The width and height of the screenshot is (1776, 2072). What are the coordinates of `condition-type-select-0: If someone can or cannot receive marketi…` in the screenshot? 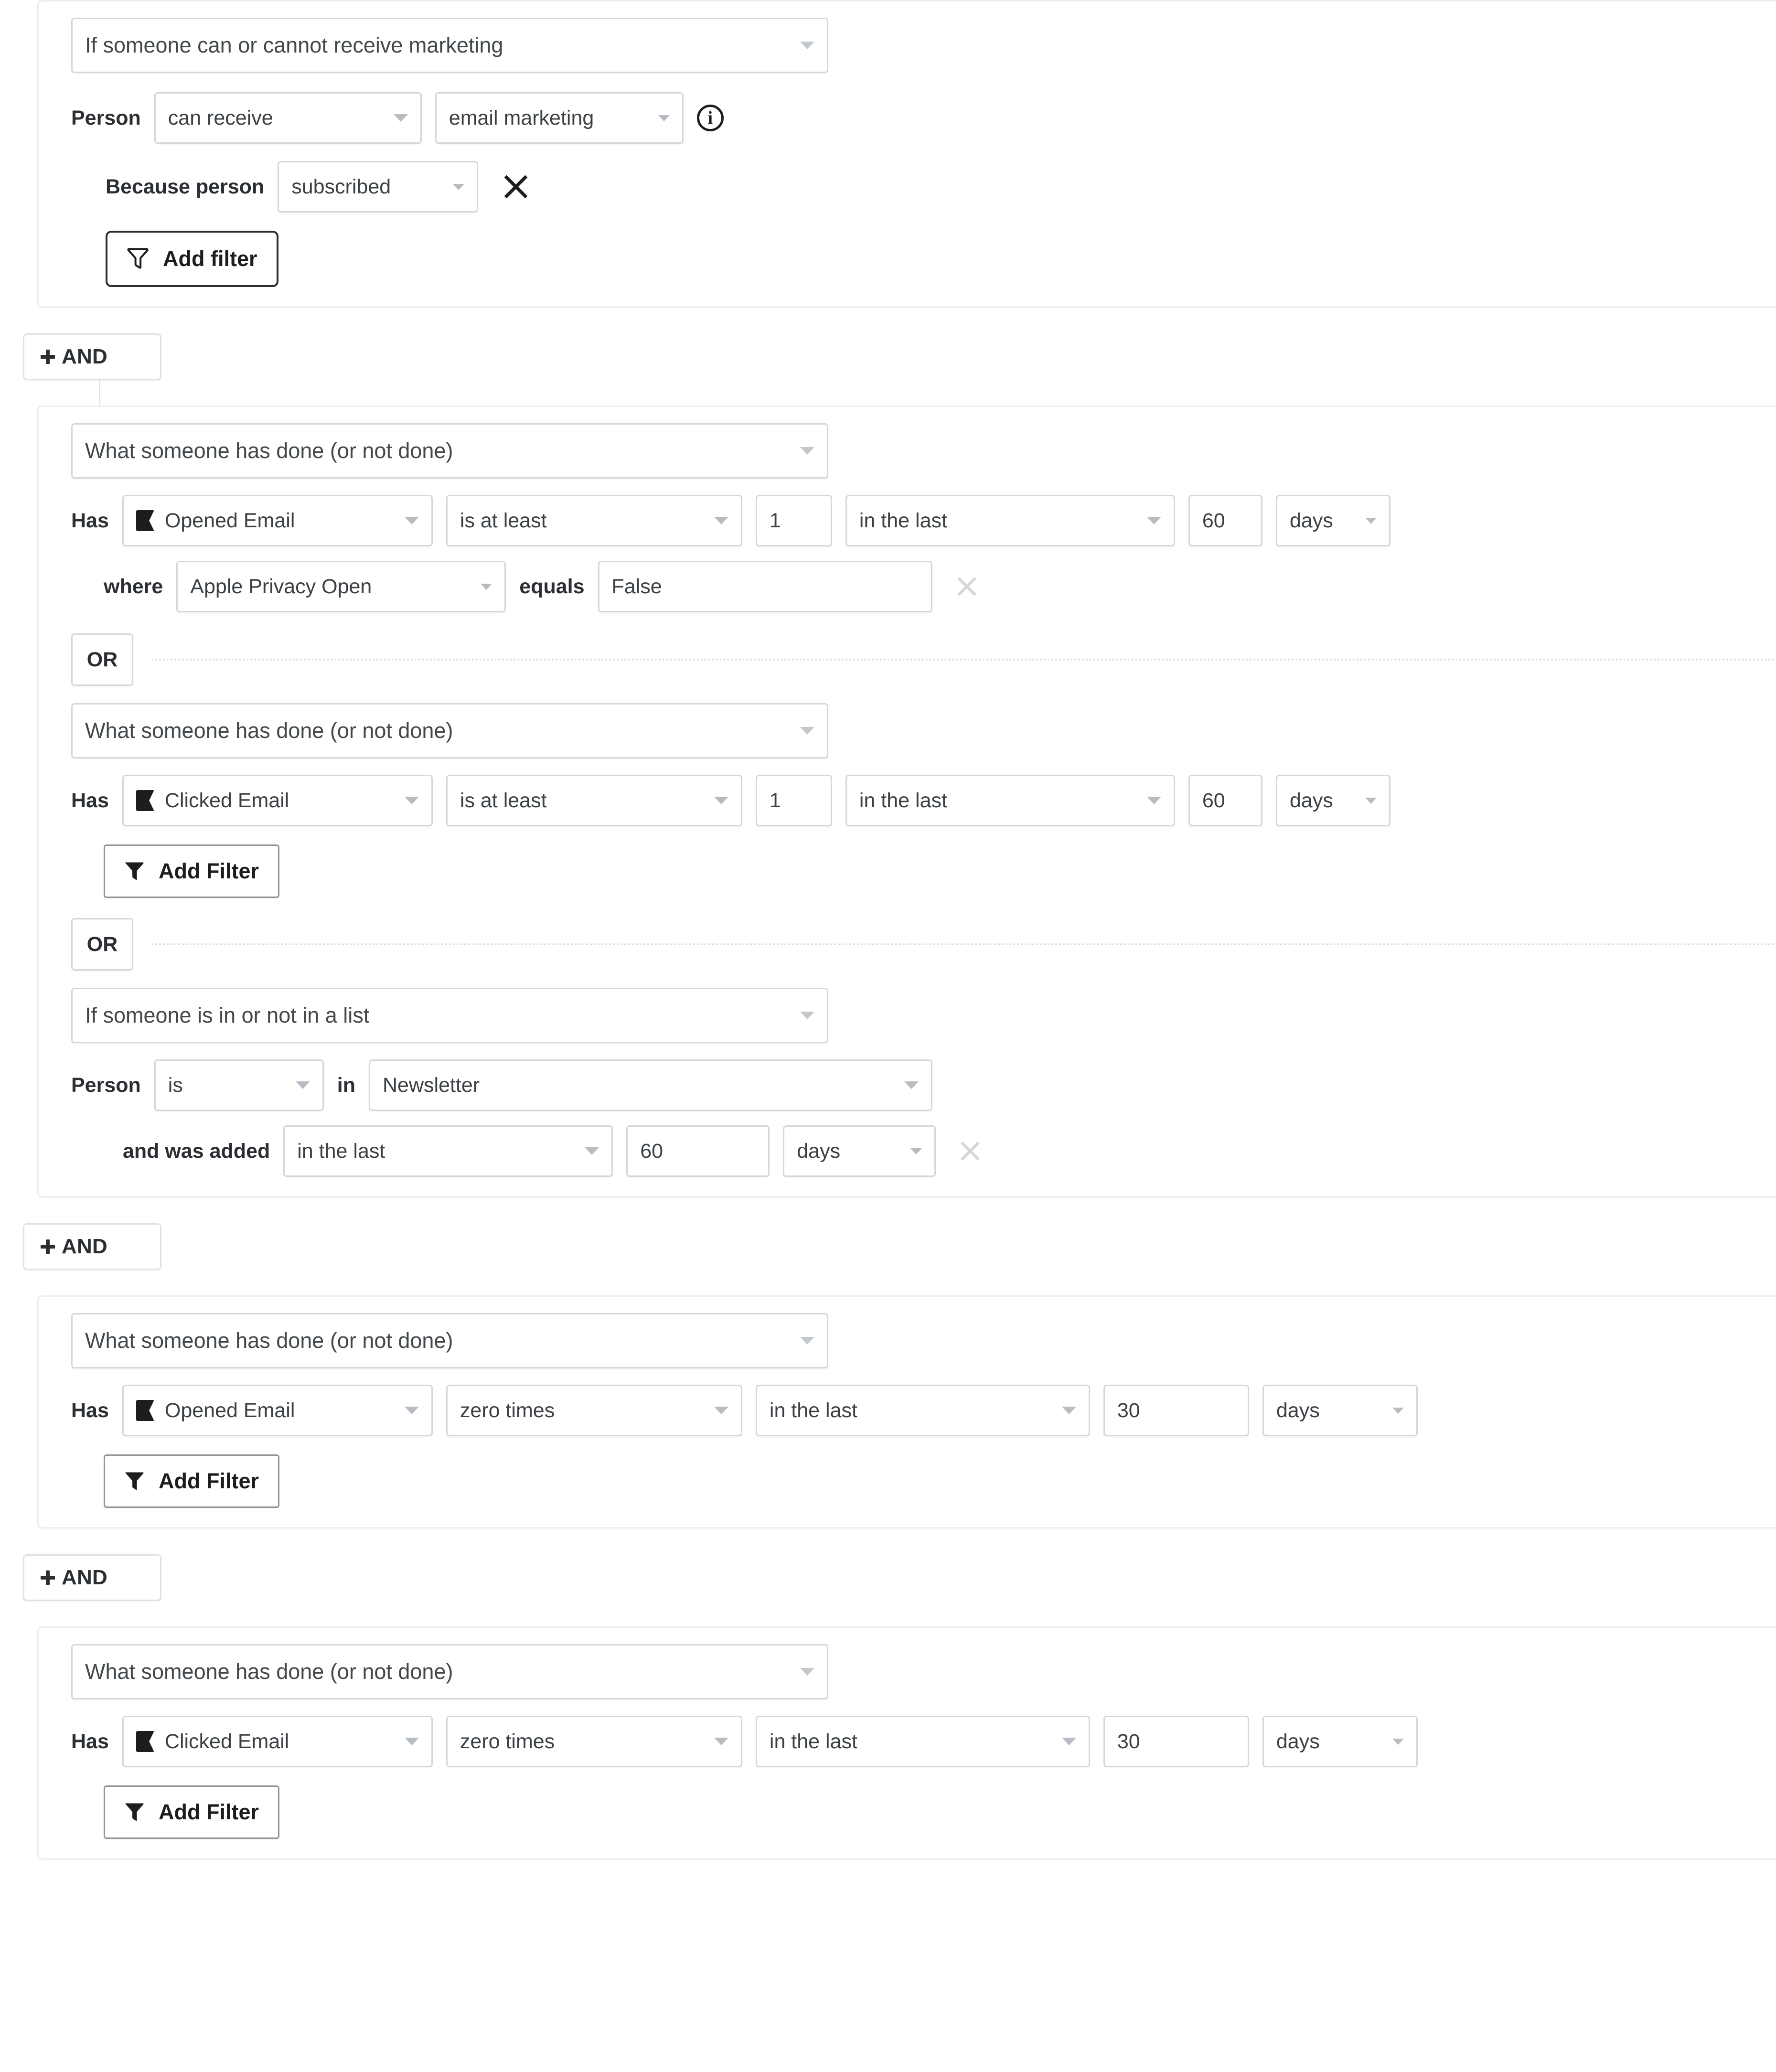 It's located at (449, 45).